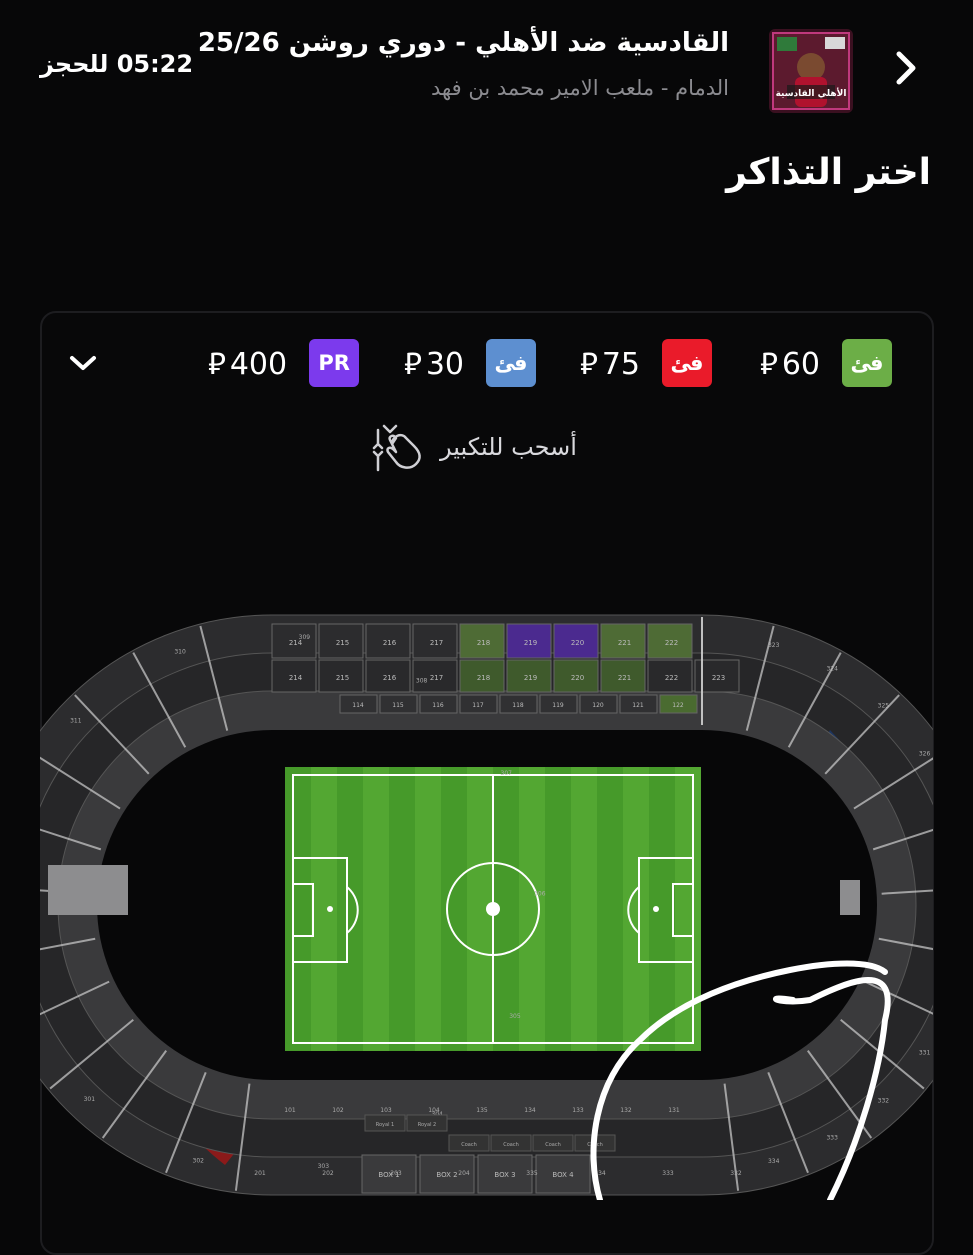 The width and height of the screenshot is (973, 1255). What do you see at coordinates (504, 1175) in the screenshot?
I see `box-label: BOX 3` at bounding box center [504, 1175].